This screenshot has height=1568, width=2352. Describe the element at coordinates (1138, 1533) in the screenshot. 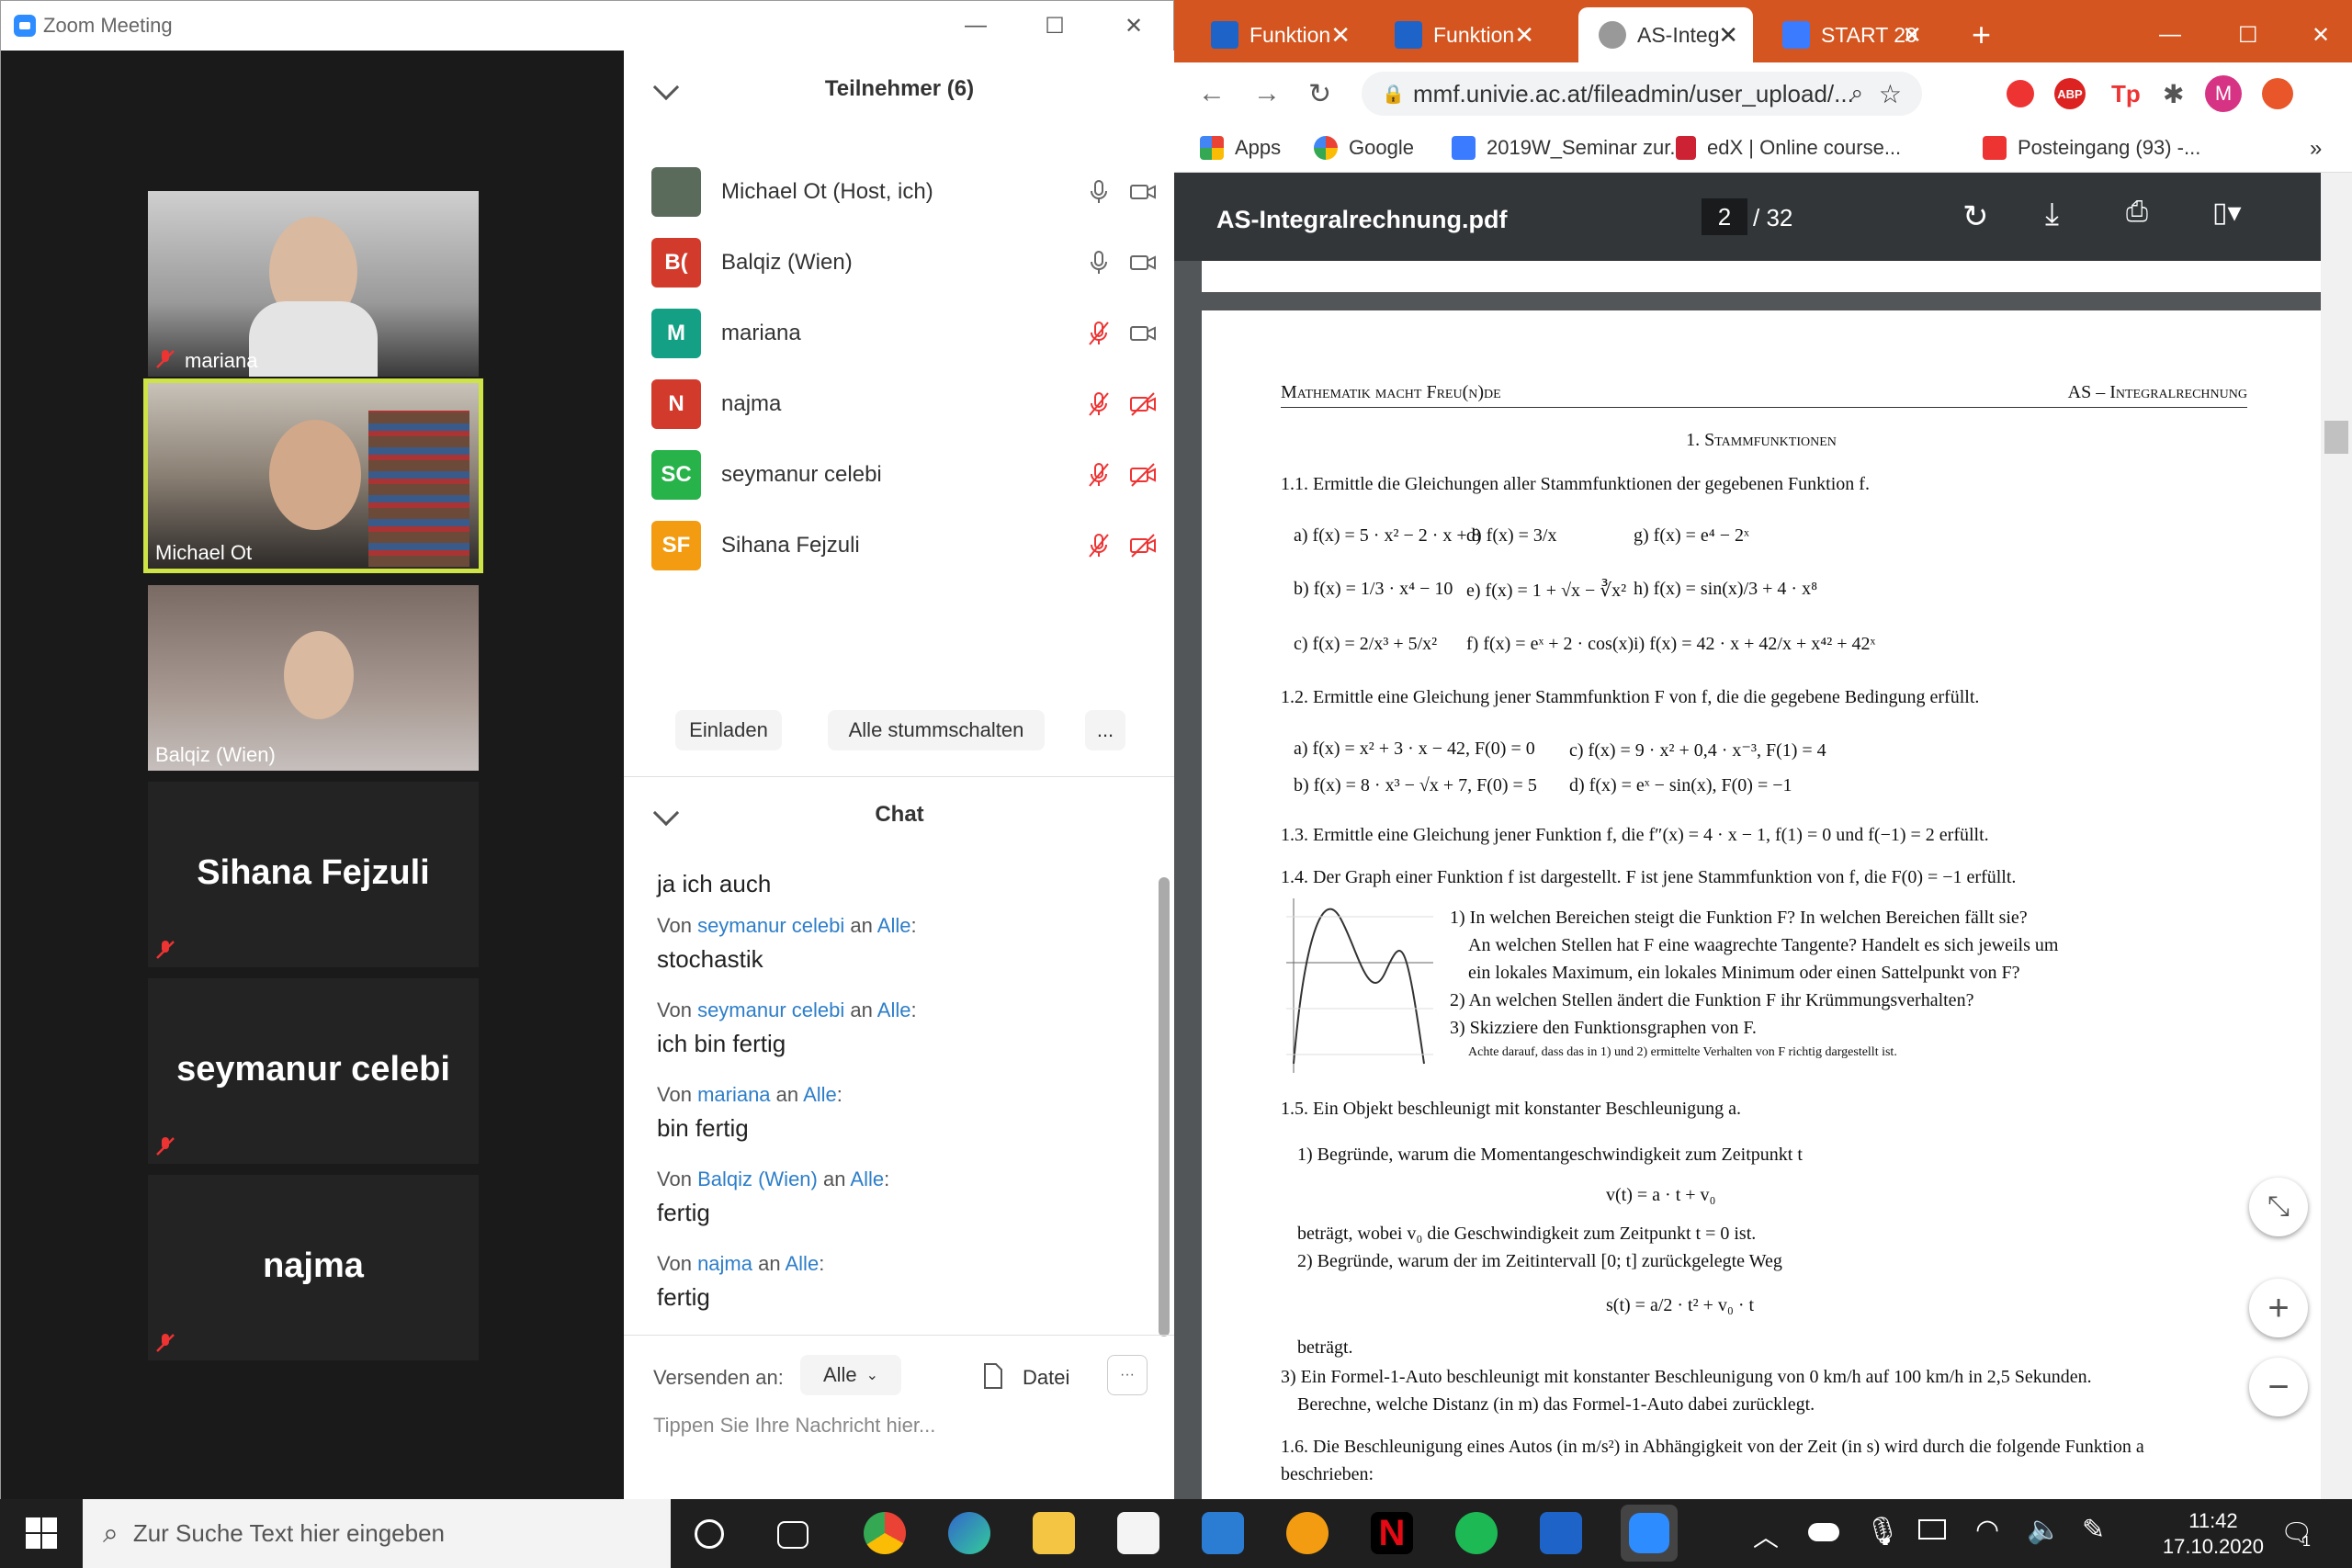

I see `store-icon` at that location.